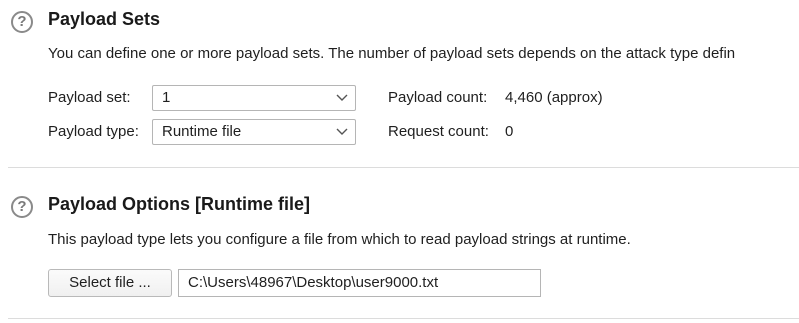  I want to click on payload-type-label: Payload type:, so click(93, 131).